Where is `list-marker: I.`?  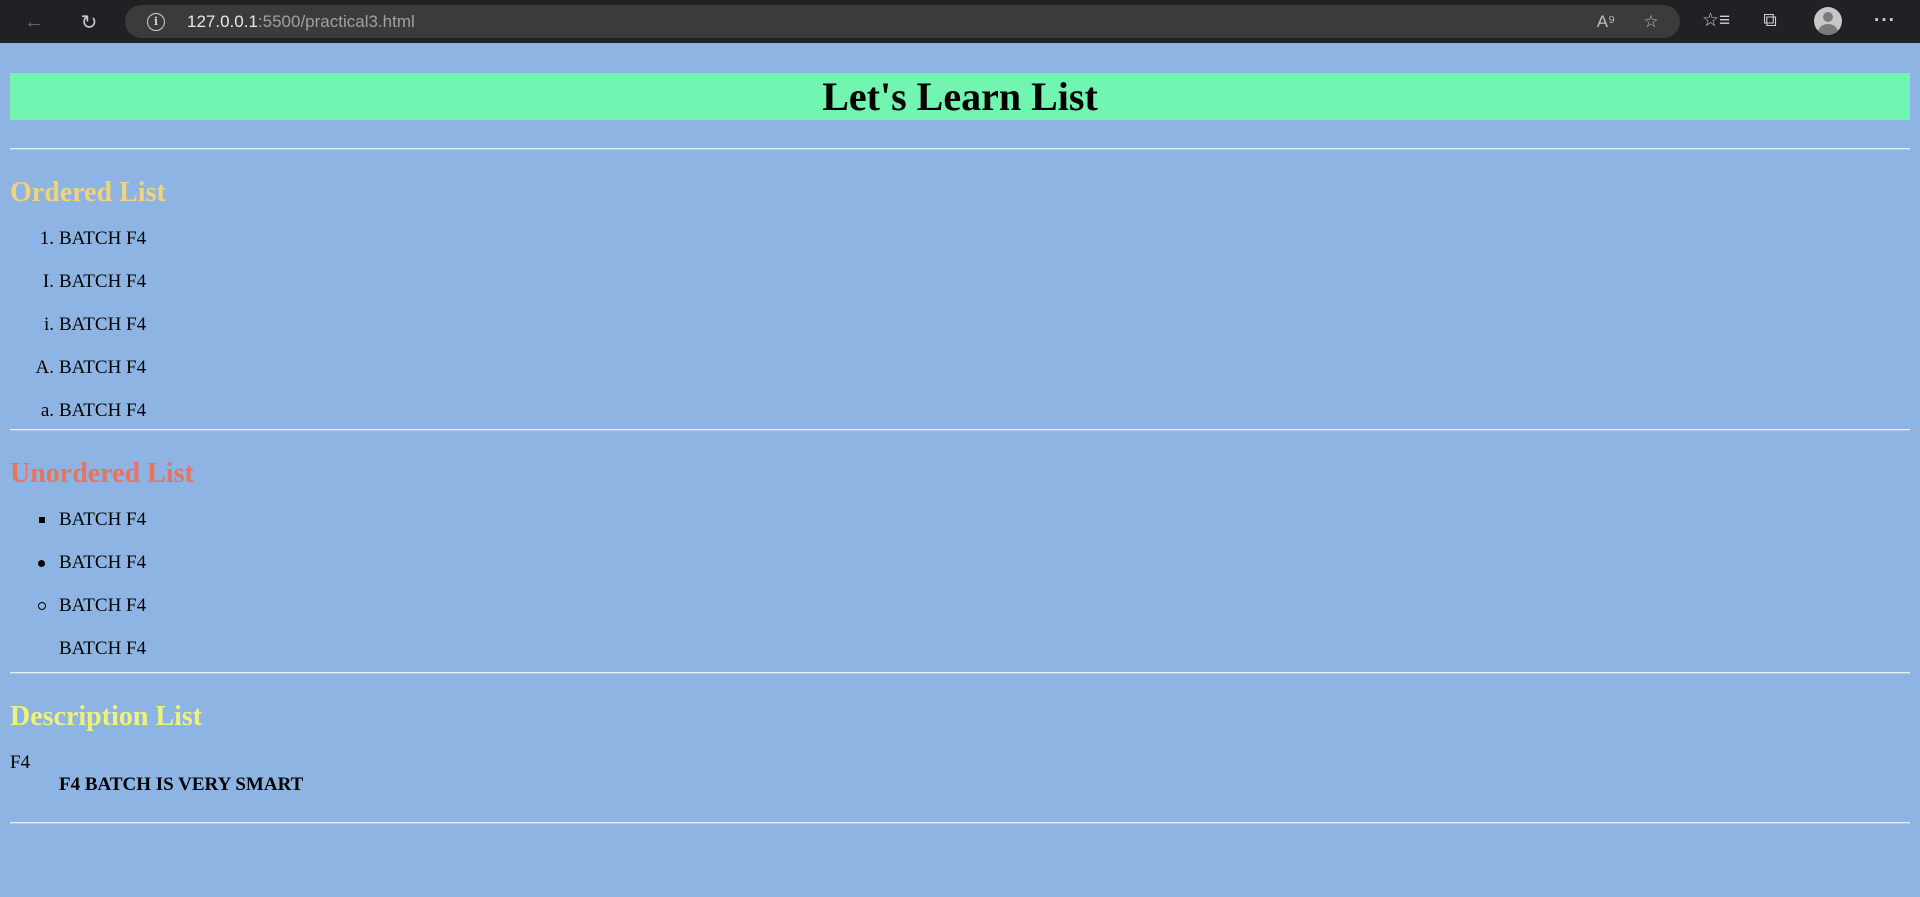
list-marker: I. is located at coordinates (48, 281).